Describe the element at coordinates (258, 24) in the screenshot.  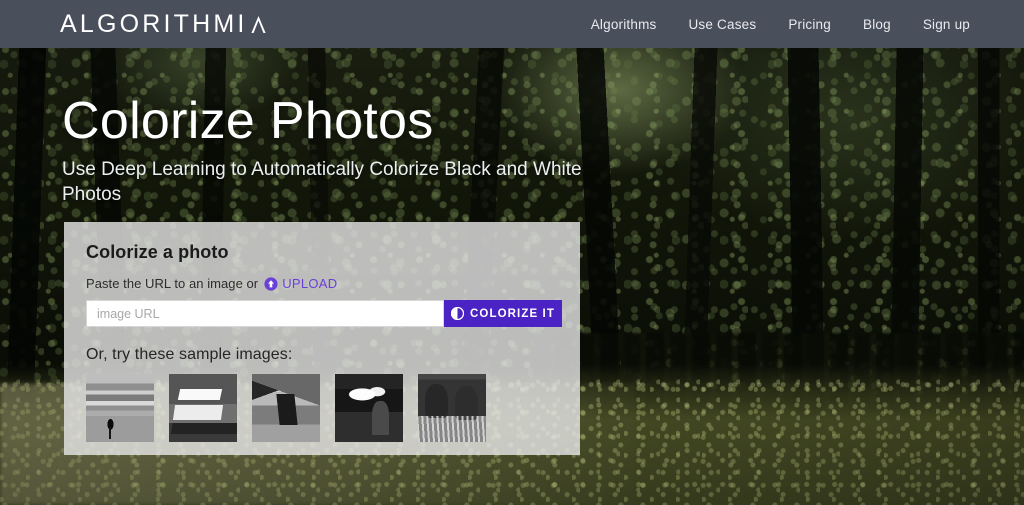
I see `algorithmia-a-mark-icon` at that location.